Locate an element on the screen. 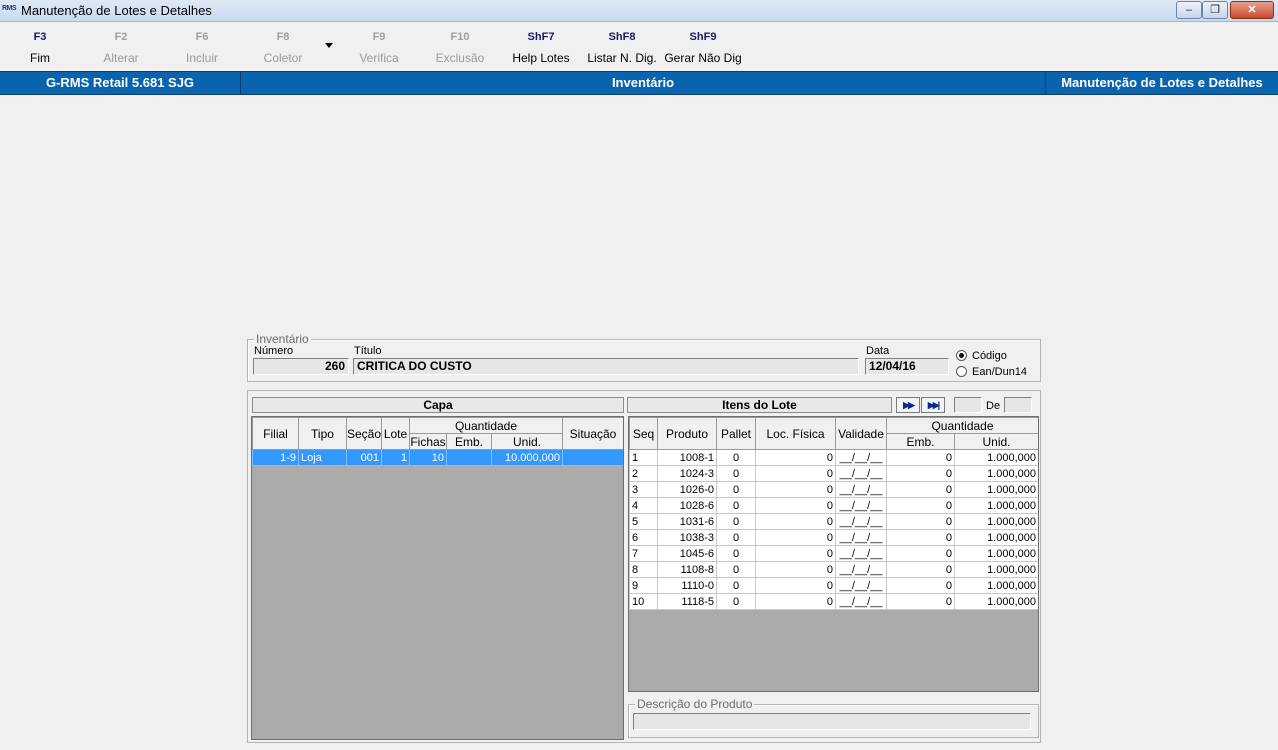 The height and width of the screenshot is (750, 1278). table-row: 6 1038-3 0 0 __/__/__ 0 1.000,000 is located at coordinates (833, 537).